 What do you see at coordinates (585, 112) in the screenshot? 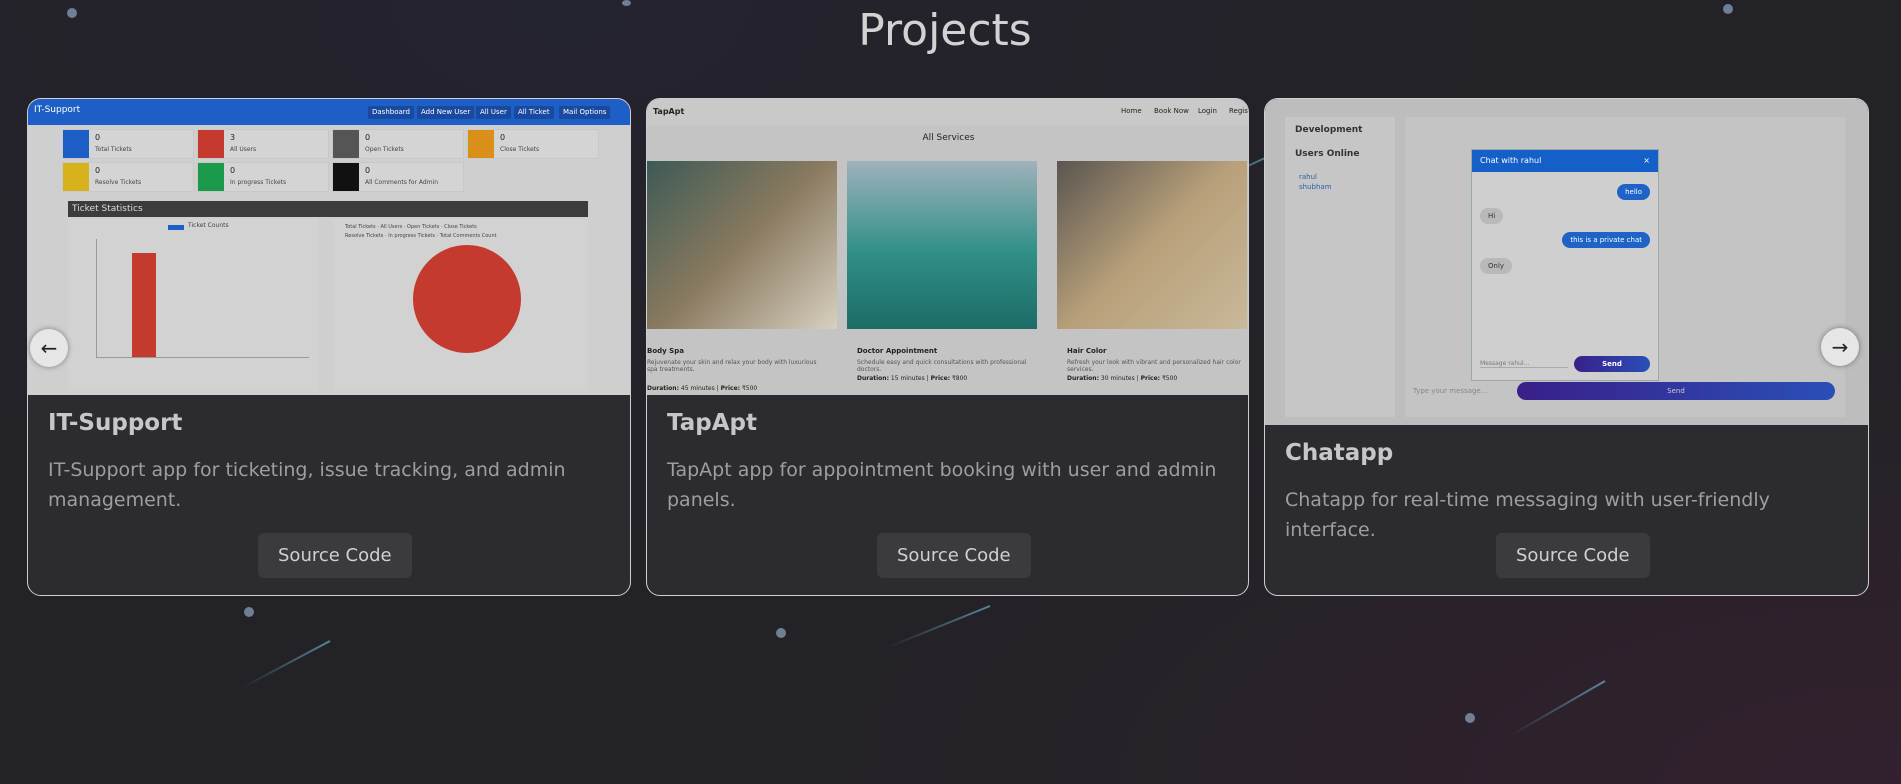
I see `nav-mail-options: Mail Options` at bounding box center [585, 112].